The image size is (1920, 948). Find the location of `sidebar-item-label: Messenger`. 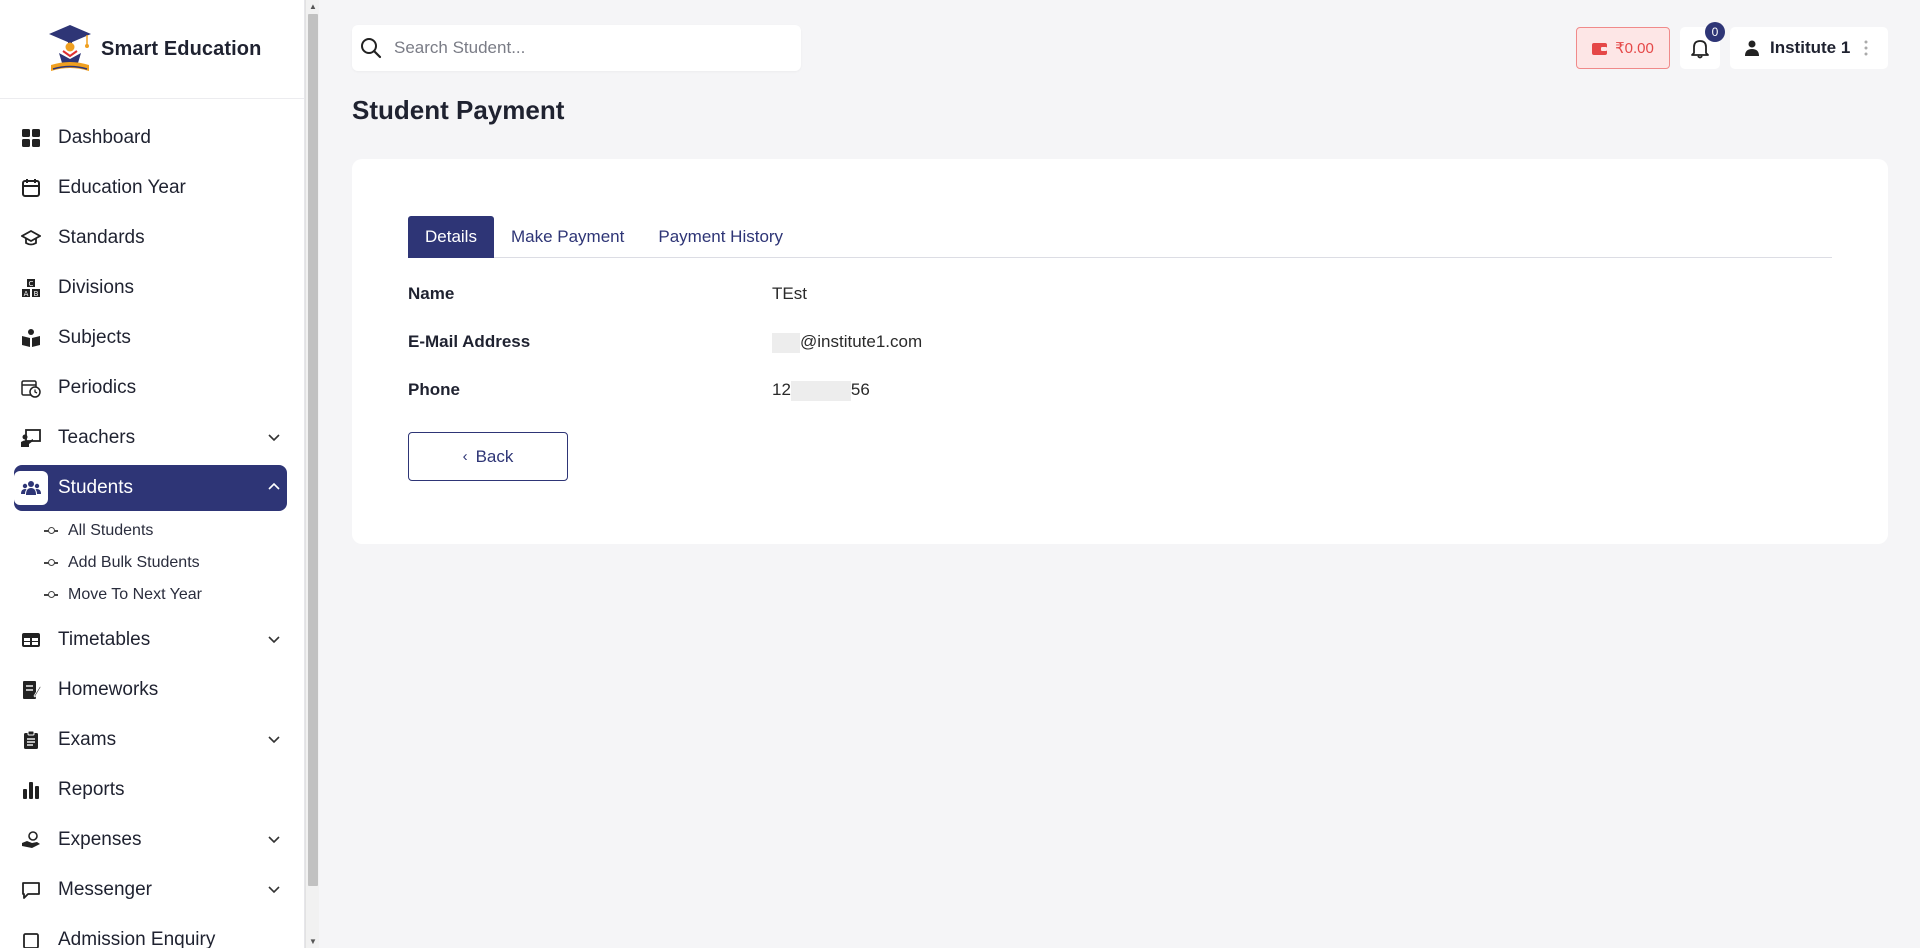

sidebar-item-label: Messenger is located at coordinates (105, 889).